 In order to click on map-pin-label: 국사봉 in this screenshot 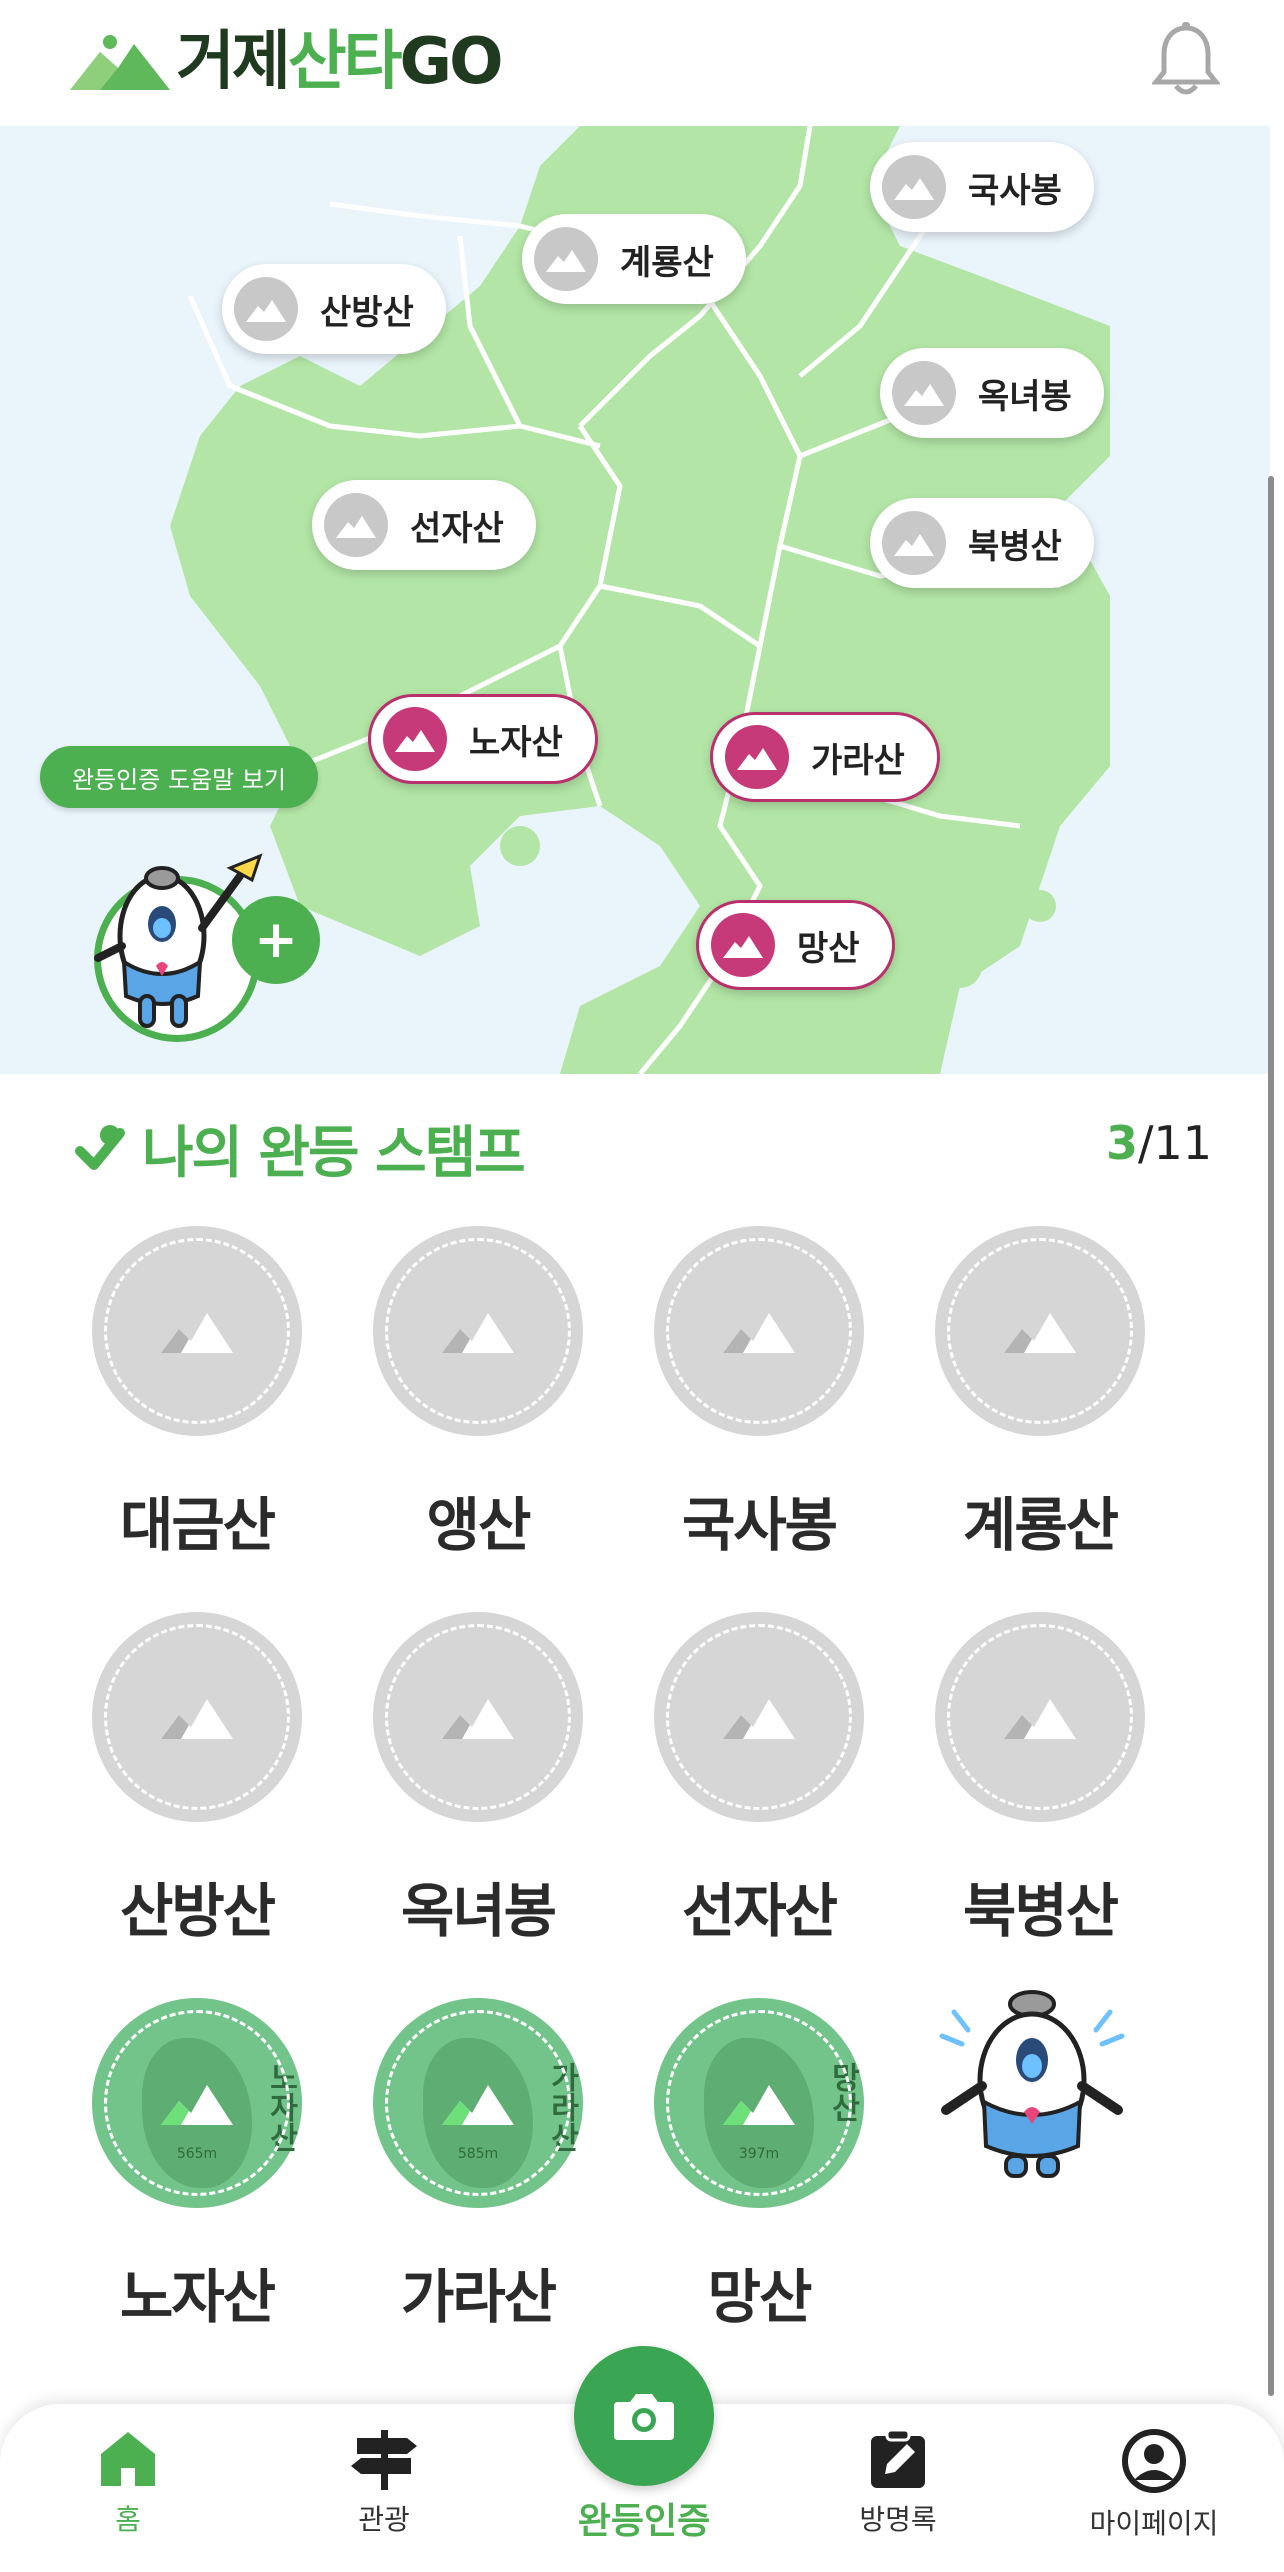, I will do `click(1015, 190)`.